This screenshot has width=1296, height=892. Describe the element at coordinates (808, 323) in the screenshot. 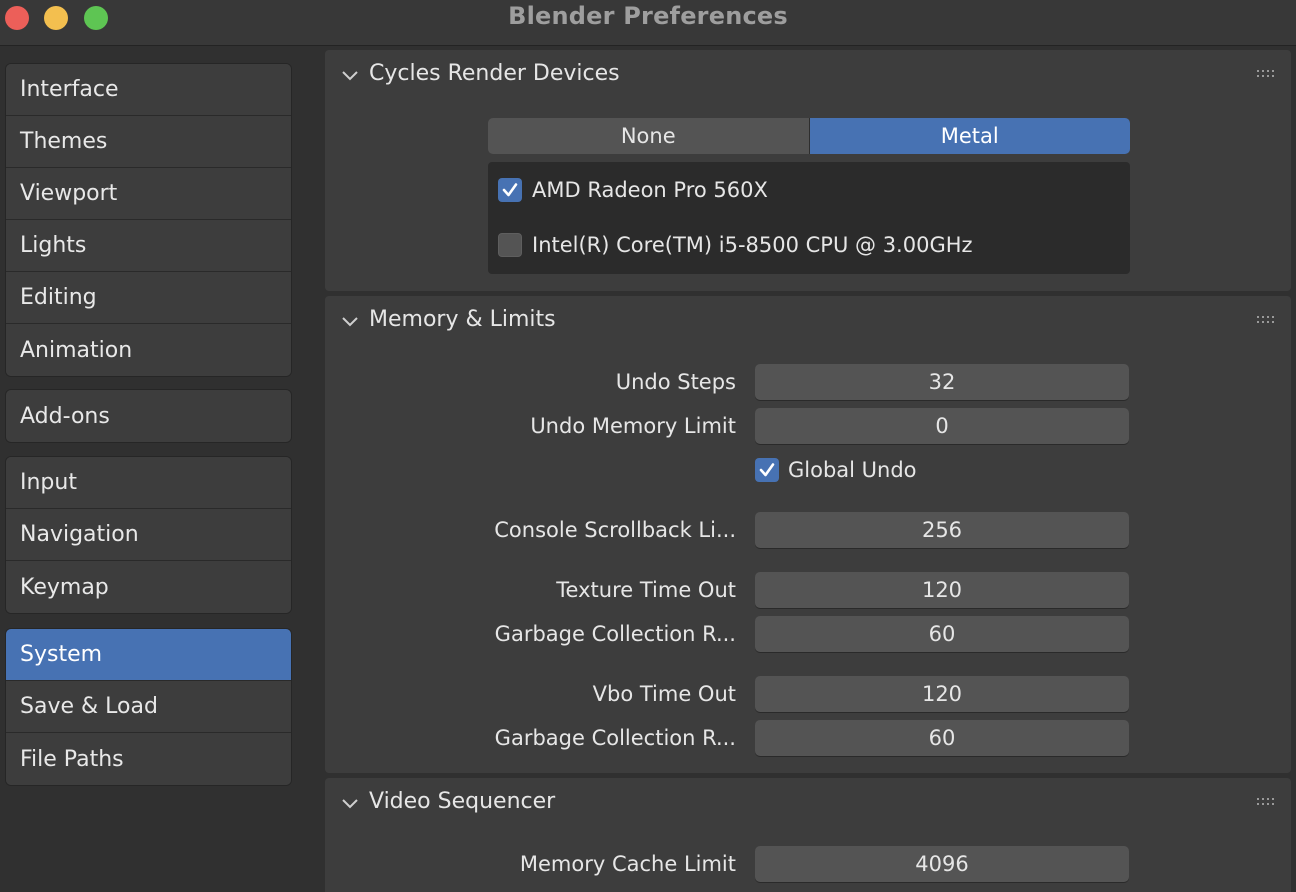

I see `panel-header-memory: Memory & Limits` at that location.